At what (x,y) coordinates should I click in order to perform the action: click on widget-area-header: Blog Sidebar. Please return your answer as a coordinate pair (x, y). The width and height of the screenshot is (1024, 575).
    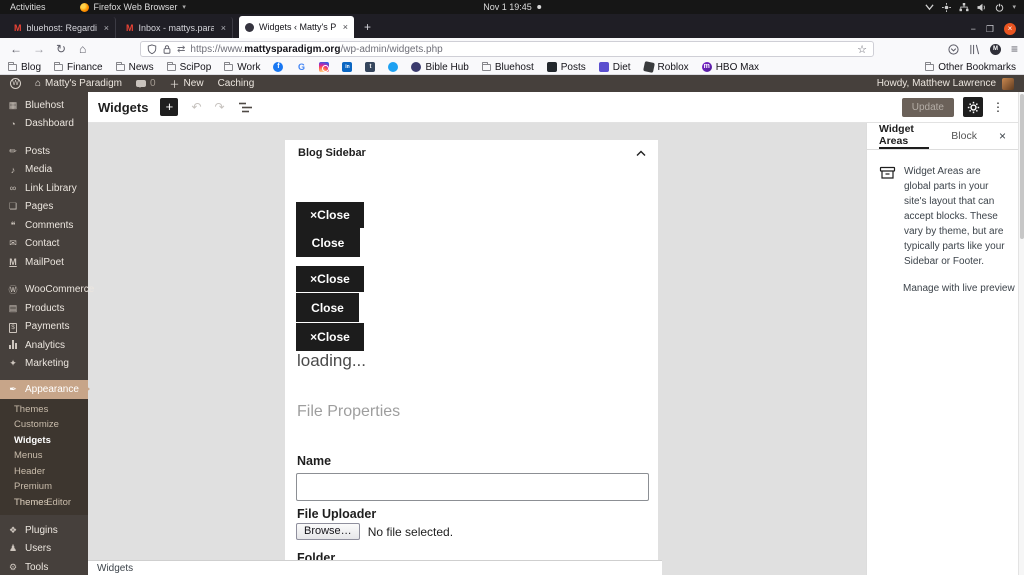
    Looking at the image, I should click on (471, 153).